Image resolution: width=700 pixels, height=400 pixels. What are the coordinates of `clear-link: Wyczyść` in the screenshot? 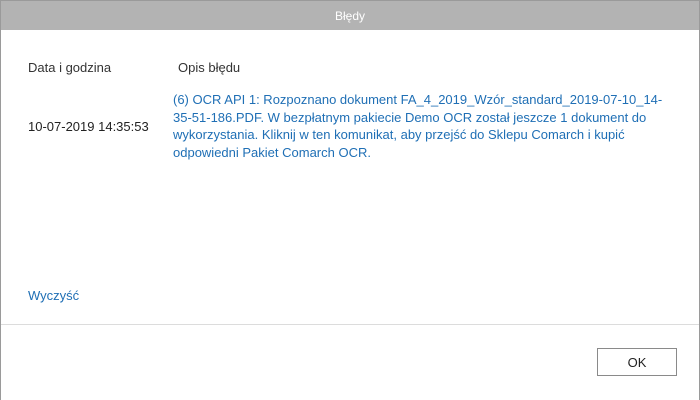 It's located at (53, 295).